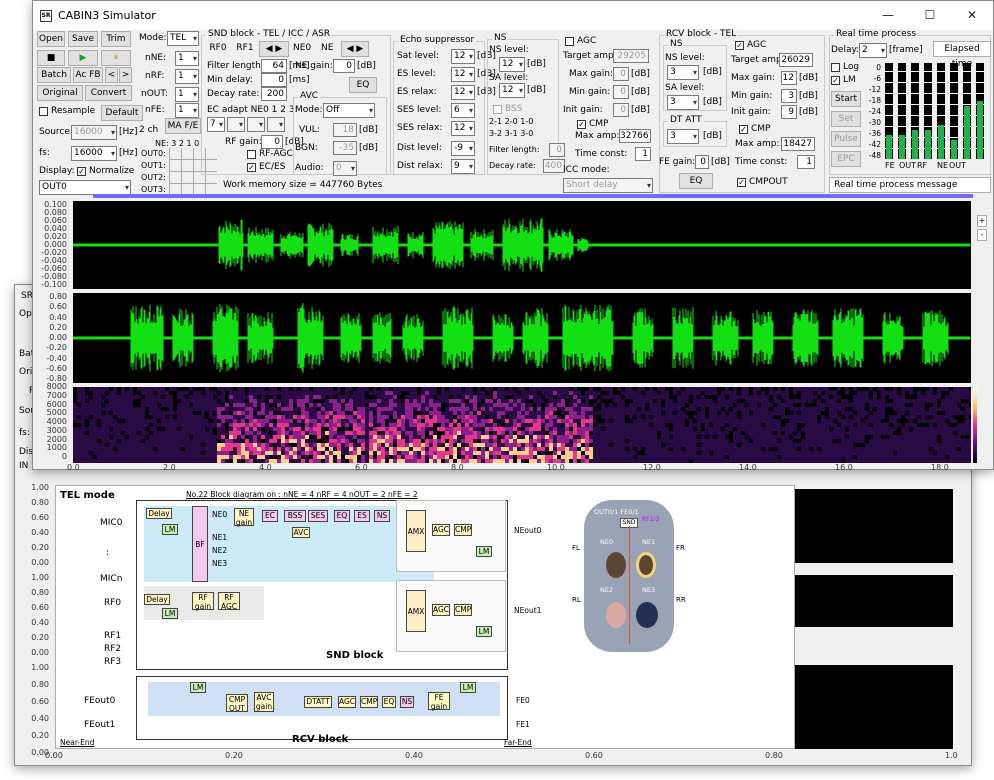  I want to click on rcv-eq-button: EQ, so click(696, 181).